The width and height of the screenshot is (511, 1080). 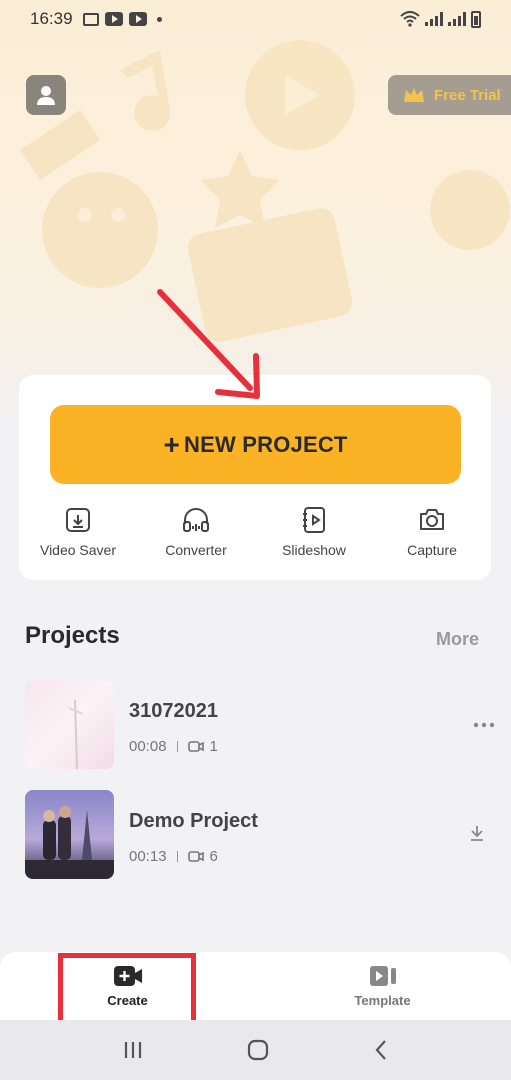 What do you see at coordinates (381, 1050) in the screenshot?
I see `back-icon` at bounding box center [381, 1050].